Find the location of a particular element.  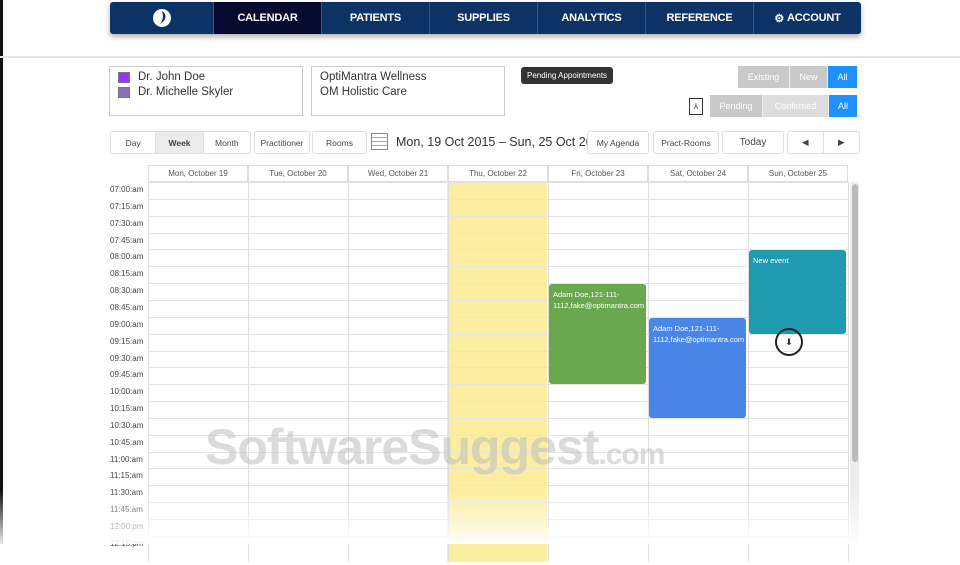

time-label: 09:15:am is located at coordinates (127, 341).